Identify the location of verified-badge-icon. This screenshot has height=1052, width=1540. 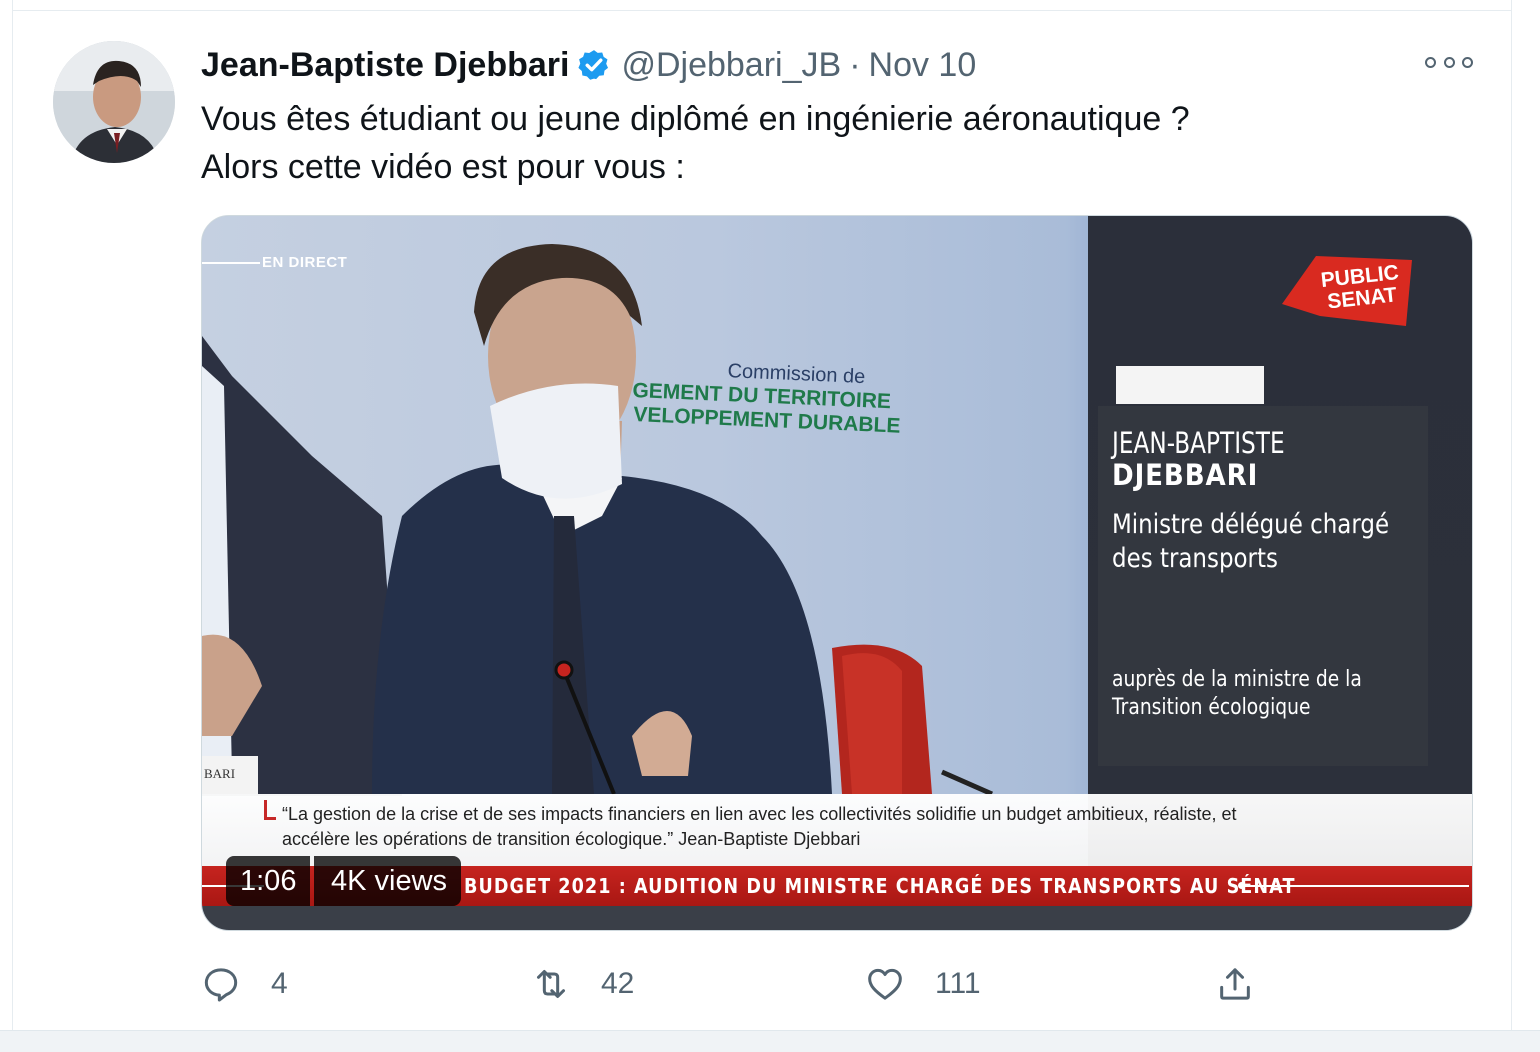
(593, 65).